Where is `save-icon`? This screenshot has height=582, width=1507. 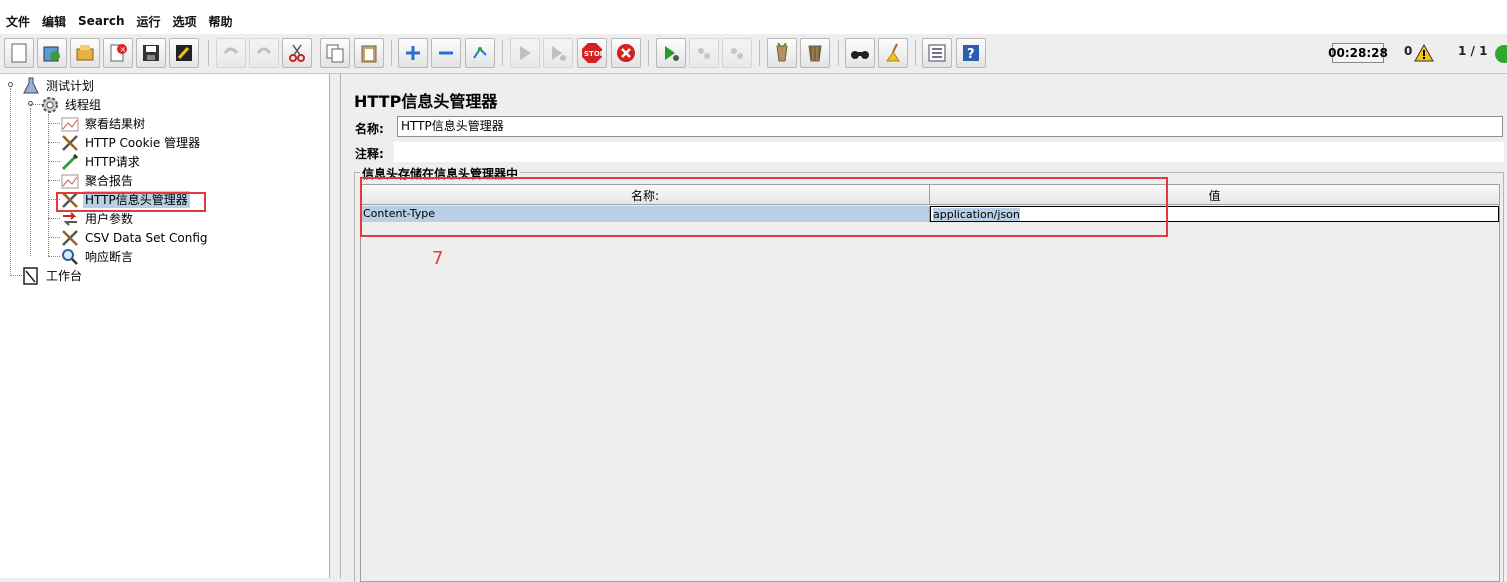 save-icon is located at coordinates (151, 53).